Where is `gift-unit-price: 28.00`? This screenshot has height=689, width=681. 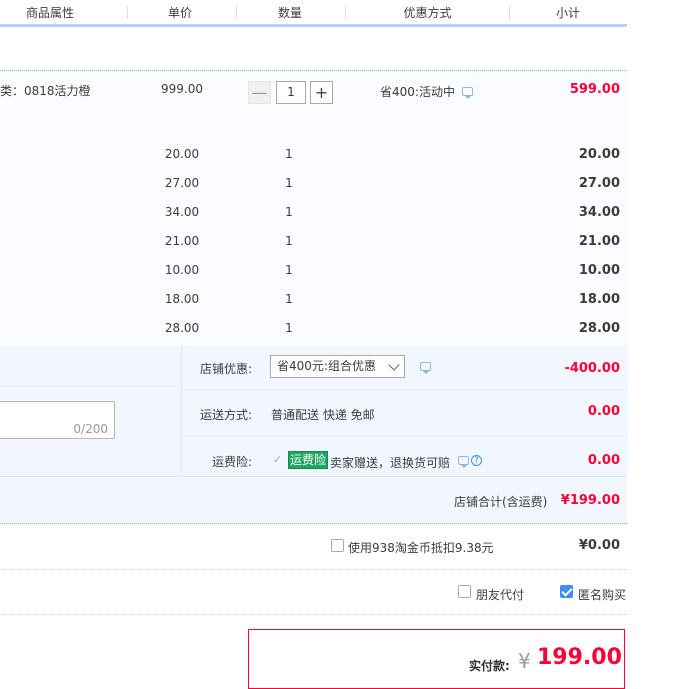 gift-unit-price: 28.00 is located at coordinates (182, 328).